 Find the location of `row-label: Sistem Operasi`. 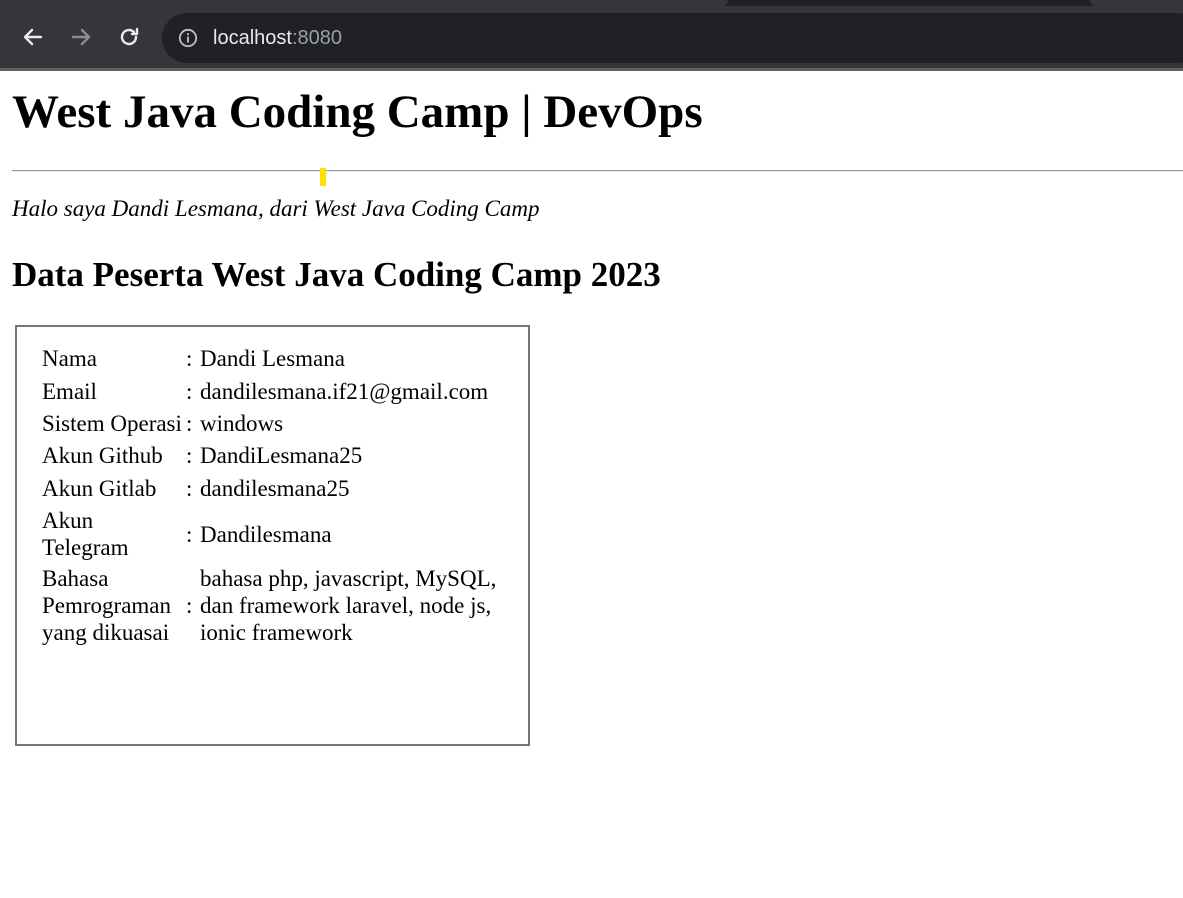

row-label: Sistem Operasi is located at coordinates (112, 423).